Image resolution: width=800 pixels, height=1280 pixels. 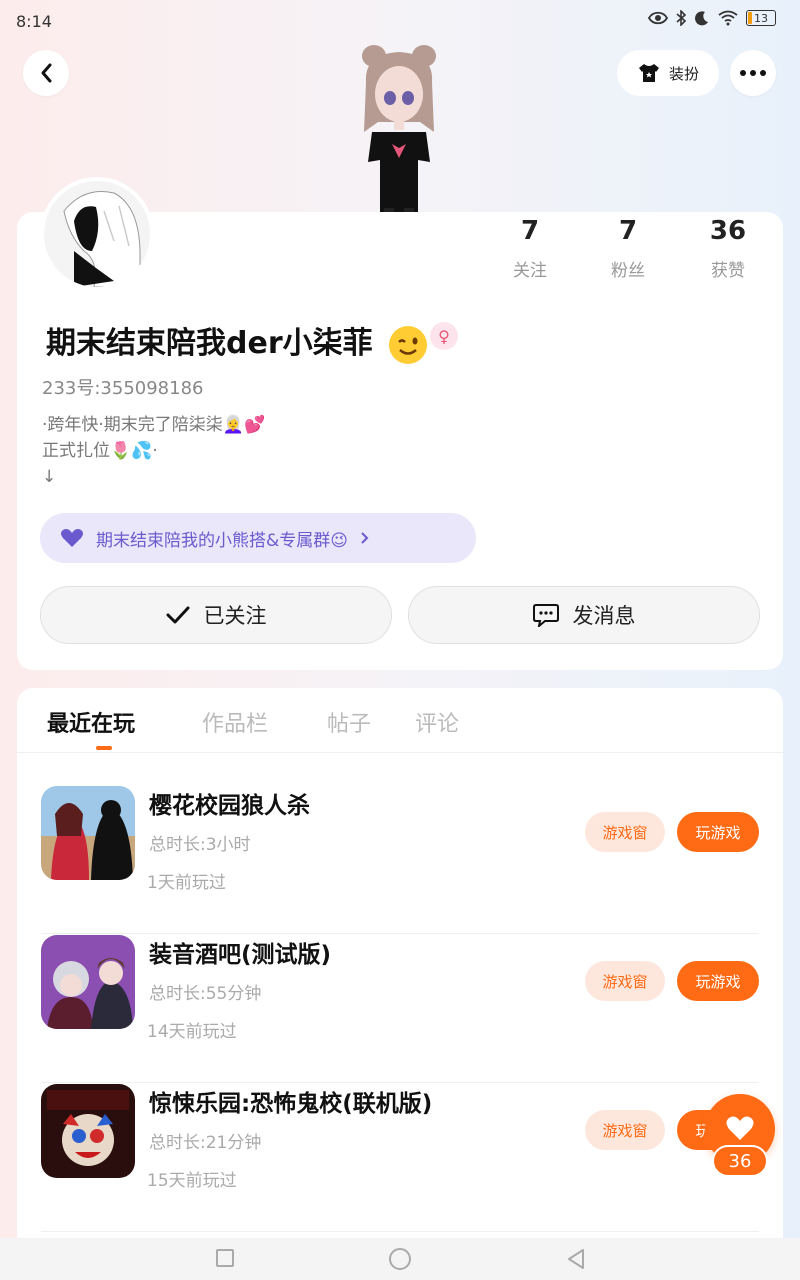 What do you see at coordinates (658, 18) in the screenshot?
I see `eye-icon` at bounding box center [658, 18].